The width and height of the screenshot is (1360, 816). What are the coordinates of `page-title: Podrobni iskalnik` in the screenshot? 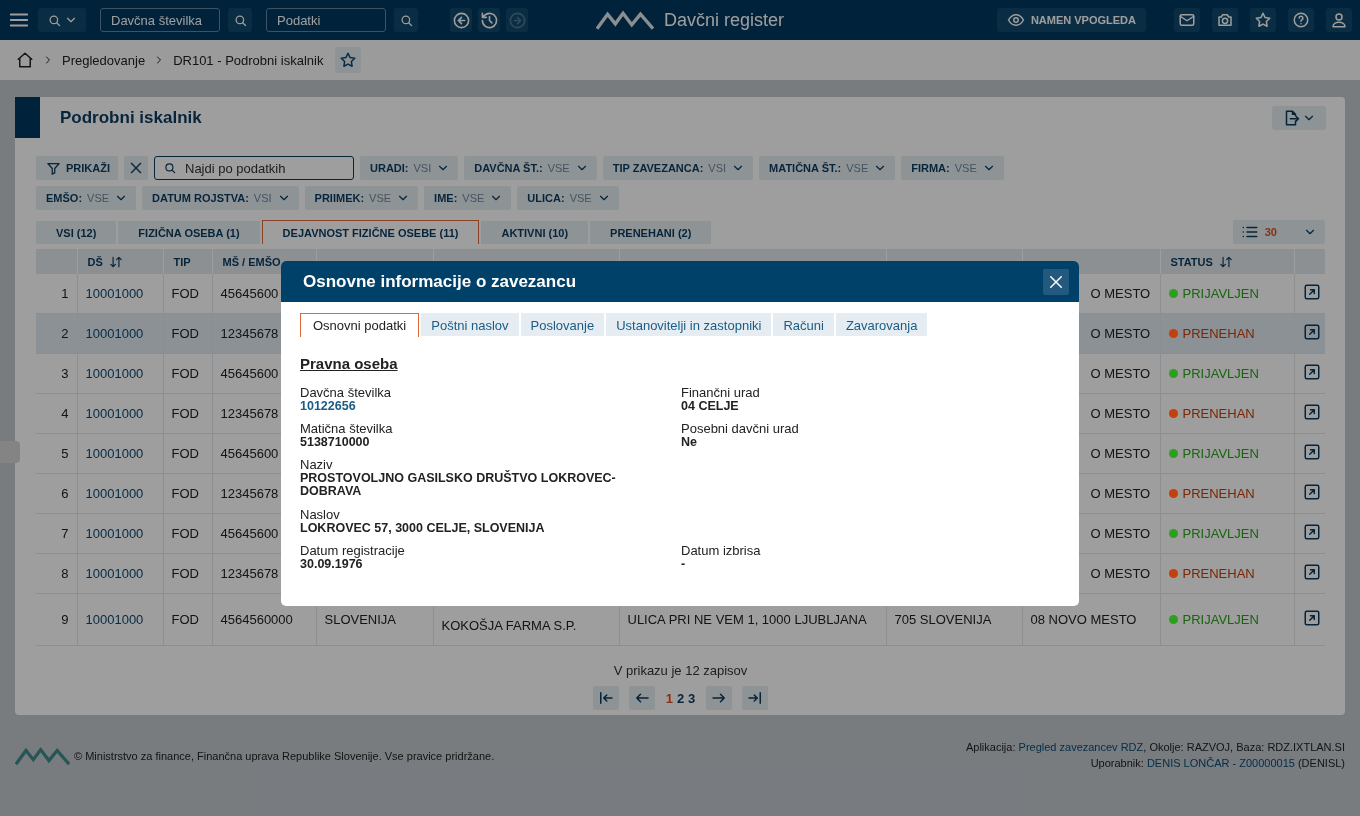 It's located at (131, 117).